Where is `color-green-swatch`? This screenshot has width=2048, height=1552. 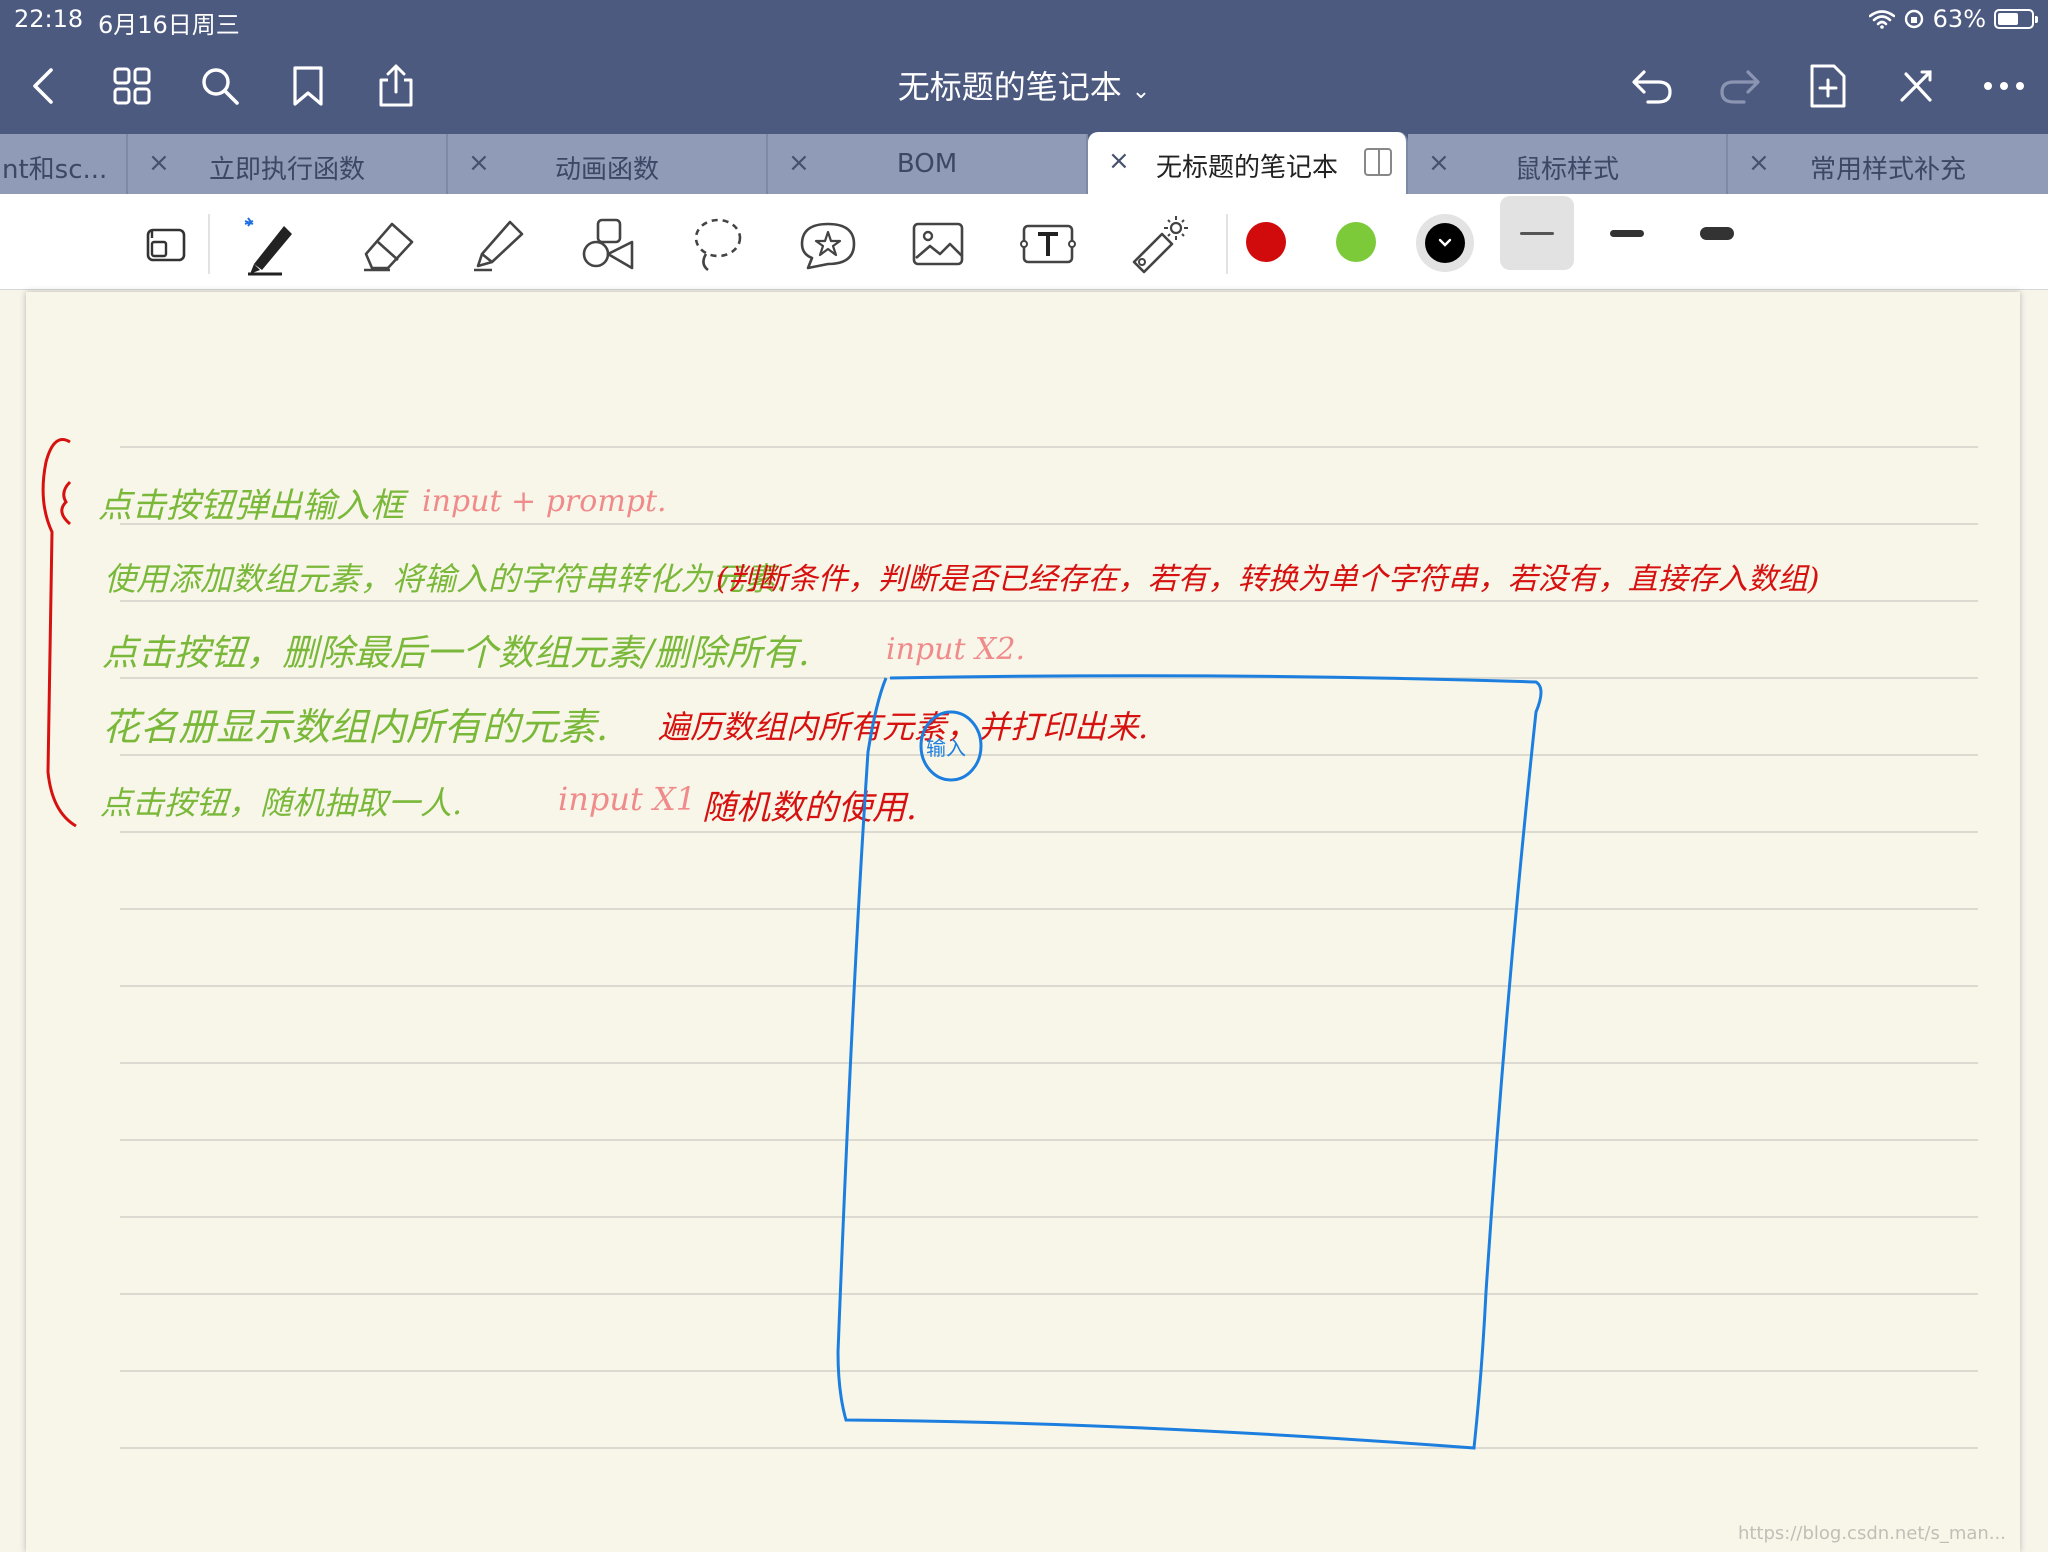 color-green-swatch is located at coordinates (1356, 242).